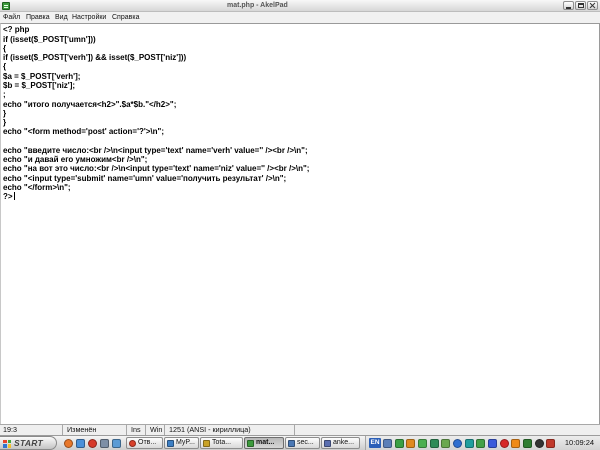 This screenshot has width=600, height=450. Describe the element at coordinates (38, 17) in the screenshot. I see `menu-edit: Правка` at that location.